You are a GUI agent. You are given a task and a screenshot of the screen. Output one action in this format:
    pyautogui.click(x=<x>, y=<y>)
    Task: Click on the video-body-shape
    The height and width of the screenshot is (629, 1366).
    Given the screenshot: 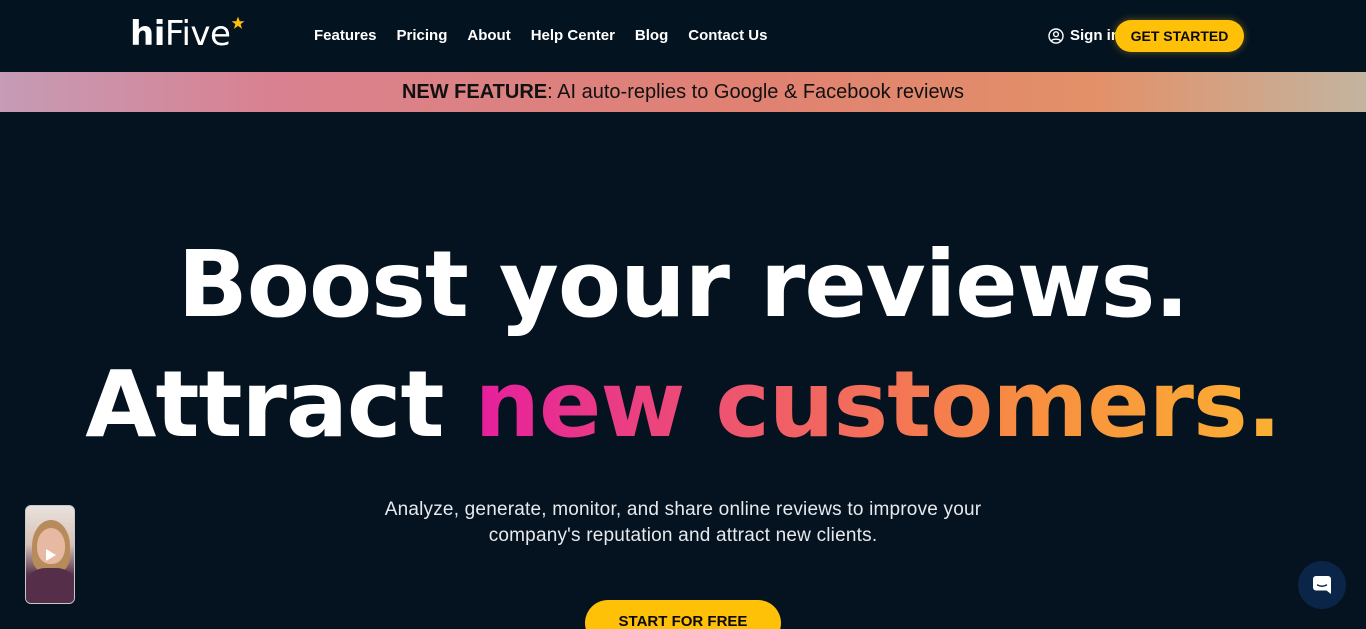 What is the action you would take?
    pyautogui.click(x=50, y=585)
    